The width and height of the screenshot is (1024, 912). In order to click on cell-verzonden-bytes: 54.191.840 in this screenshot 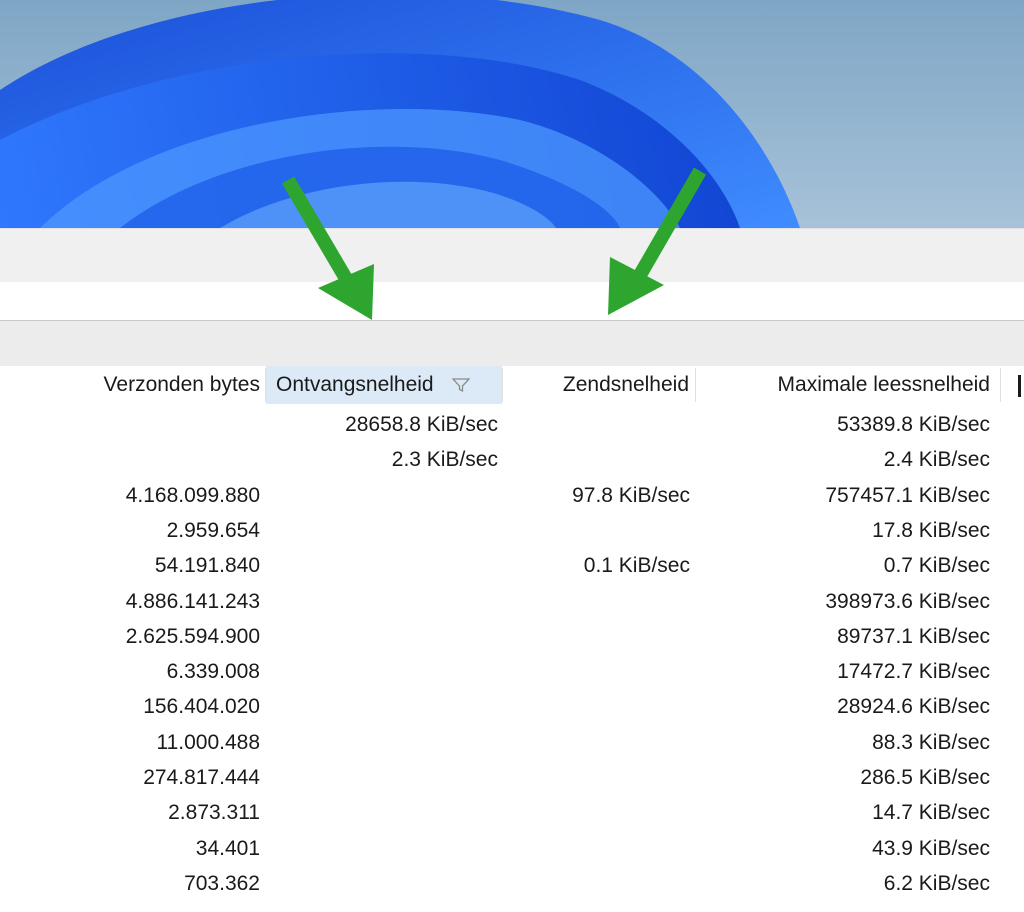, I will do `click(207, 566)`.